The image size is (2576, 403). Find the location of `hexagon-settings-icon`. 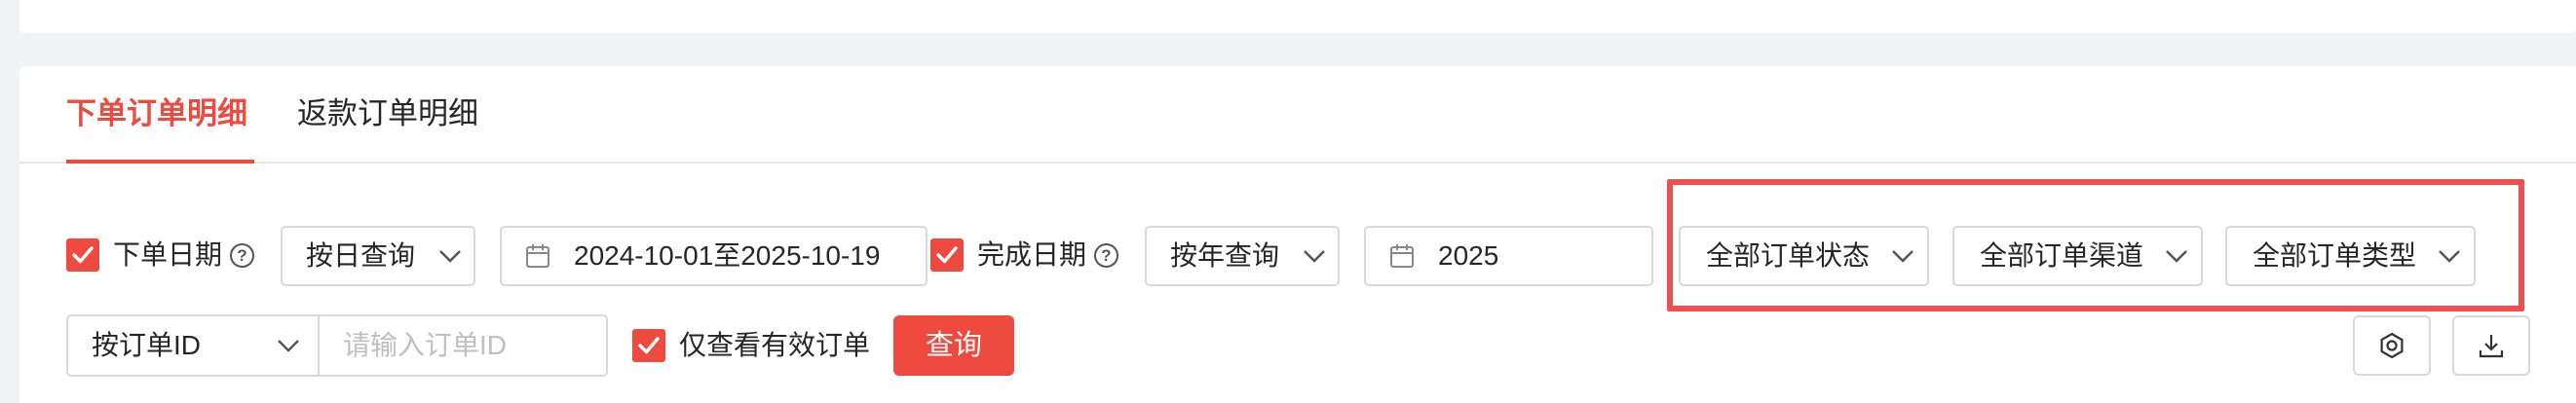

hexagon-settings-icon is located at coordinates (2392, 345).